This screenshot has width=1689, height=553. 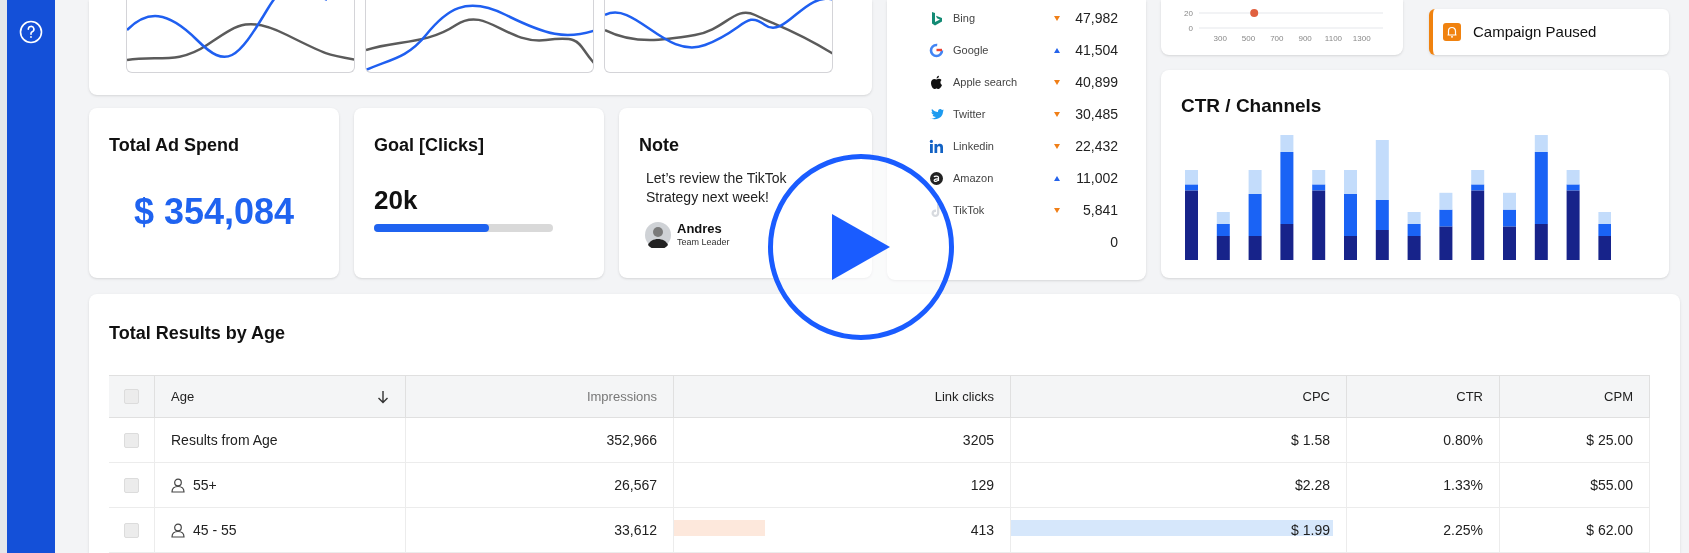 I want to click on channel-value: 41,504, so click(x=1096, y=50).